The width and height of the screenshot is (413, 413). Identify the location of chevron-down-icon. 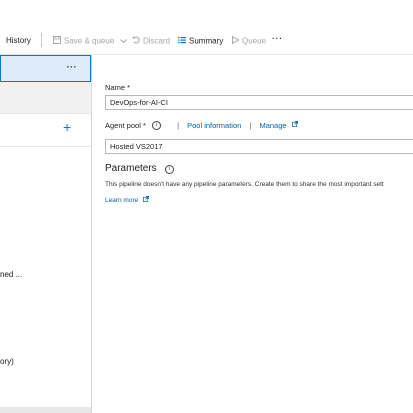
(123, 42).